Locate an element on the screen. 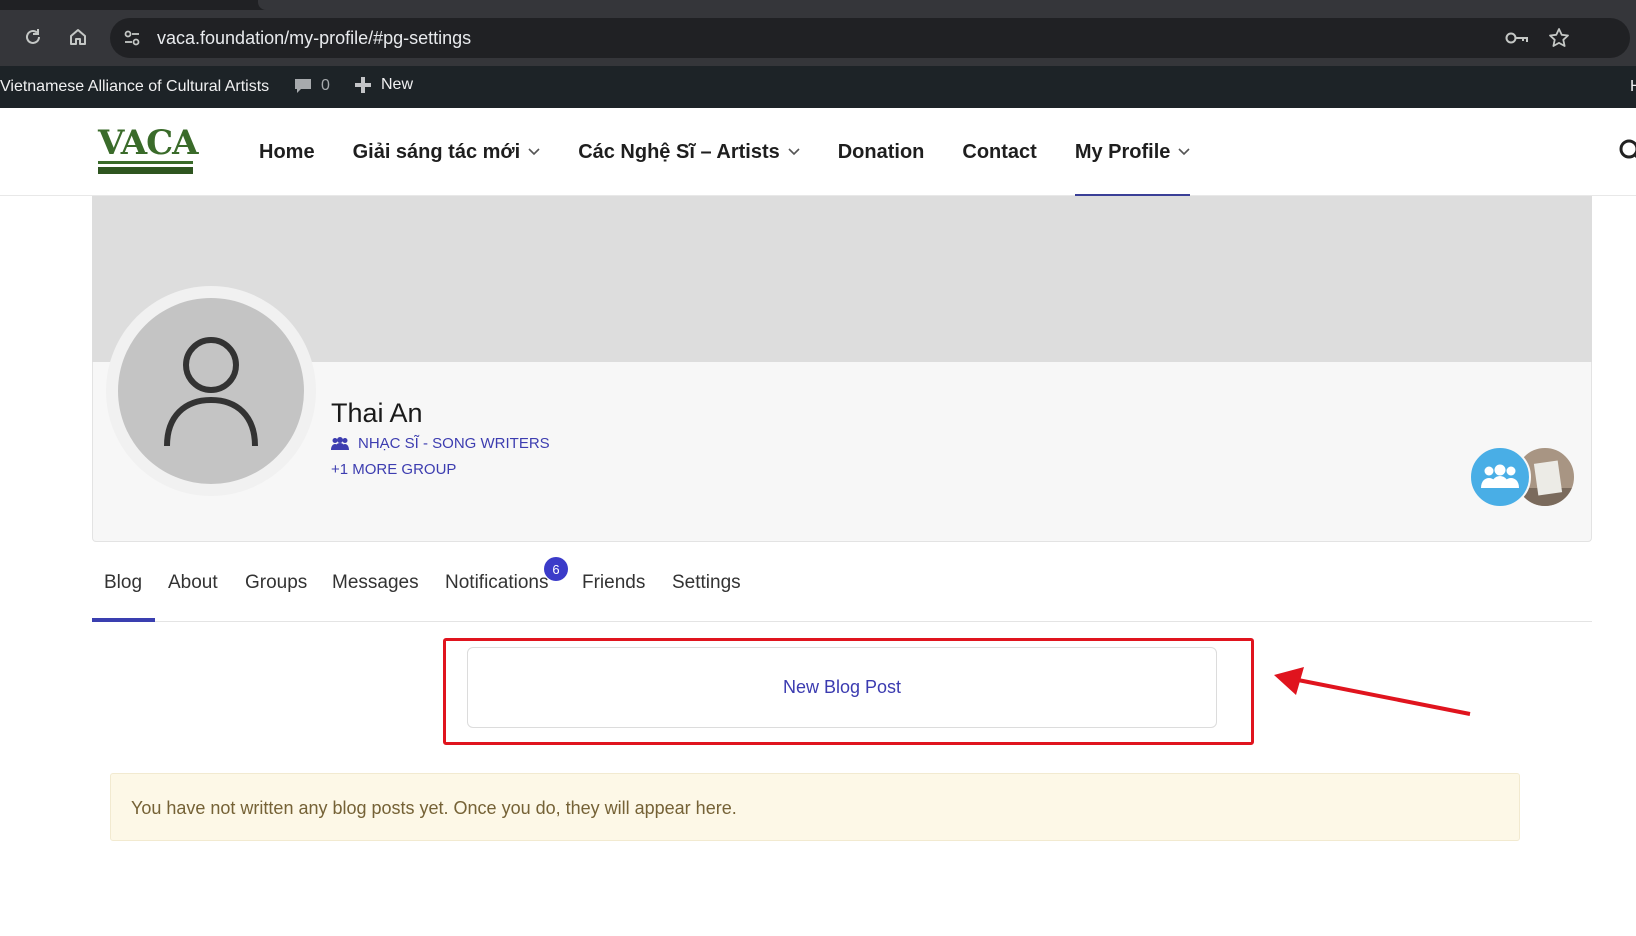 Image resolution: width=1636 pixels, height=936 pixels. logo-wordmark: VACA is located at coordinates (148, 143).